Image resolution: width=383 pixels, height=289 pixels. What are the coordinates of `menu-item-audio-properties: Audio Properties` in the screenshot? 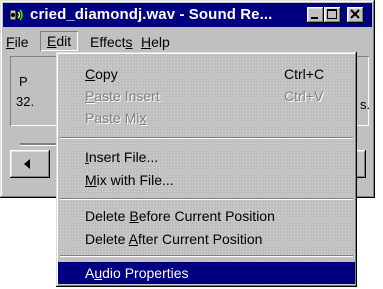 It's located at (206, 273).